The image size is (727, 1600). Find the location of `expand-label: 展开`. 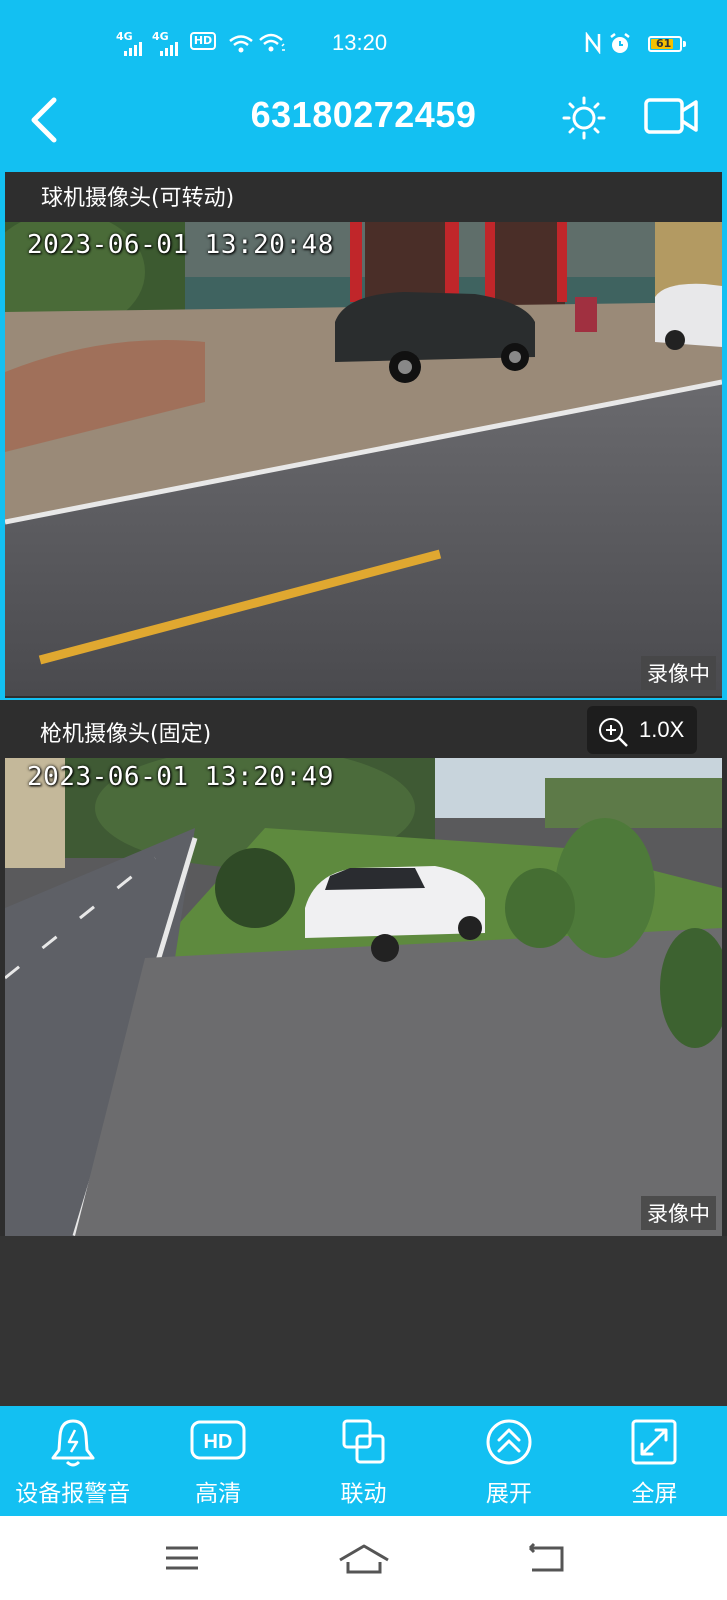

expand-label: 展开 is located at coordinates (508, 1494).